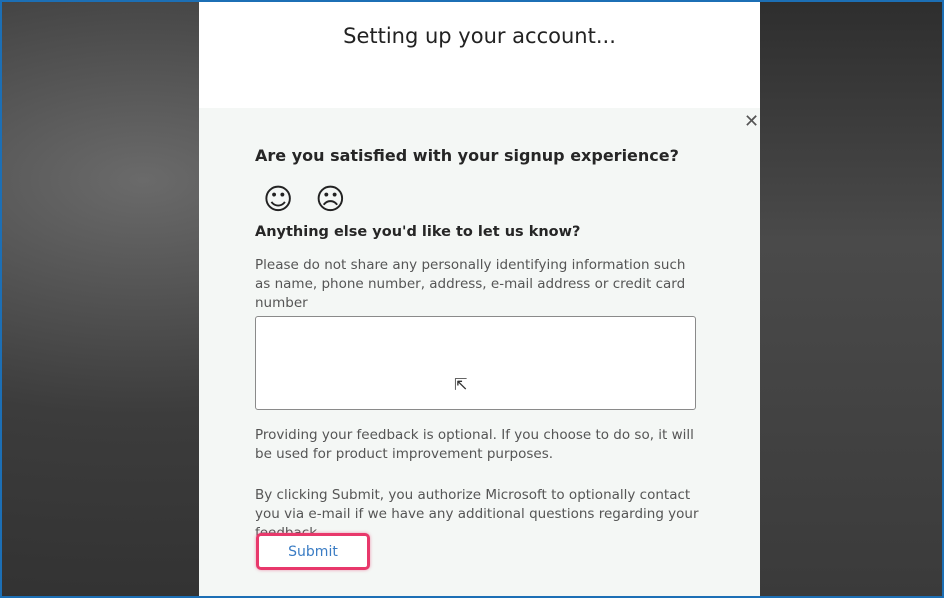  Describe the element at coordinates (330, 199) in the screenshot. I see `frown-icon: ☹` at that location.